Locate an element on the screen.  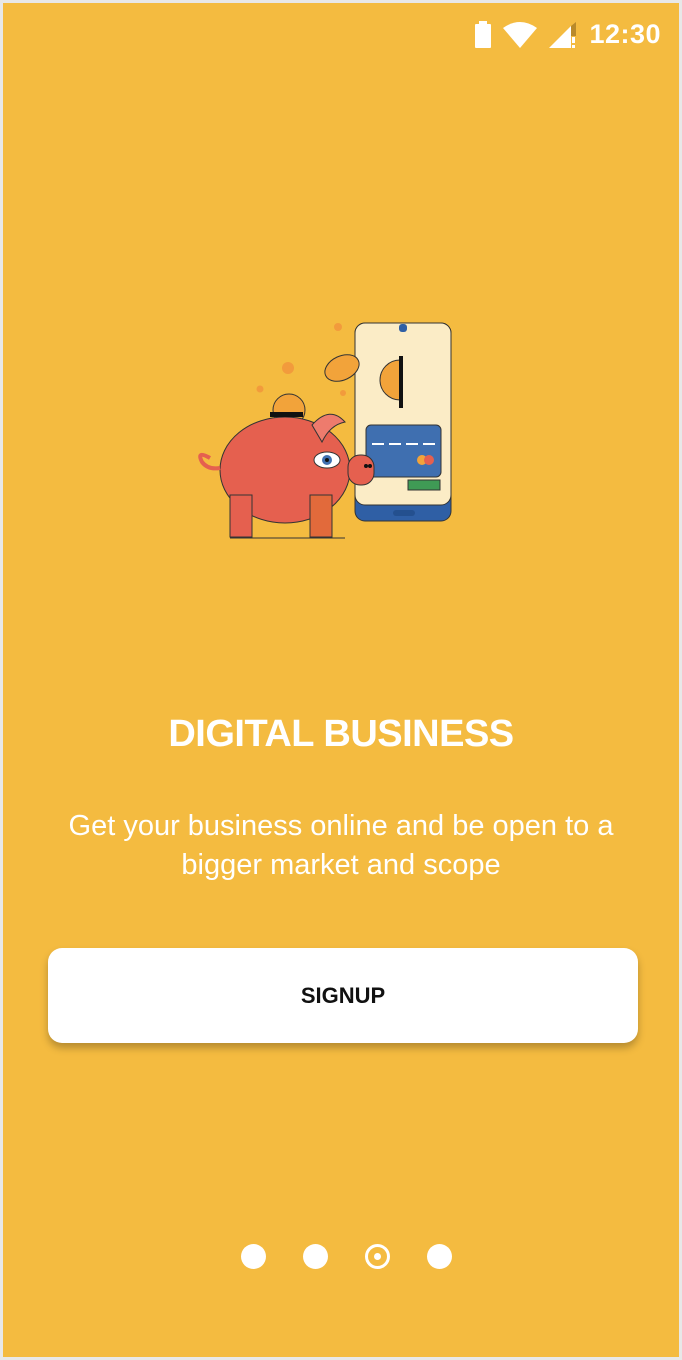
page-dot-3-active is located at coordinates (377, 1256).